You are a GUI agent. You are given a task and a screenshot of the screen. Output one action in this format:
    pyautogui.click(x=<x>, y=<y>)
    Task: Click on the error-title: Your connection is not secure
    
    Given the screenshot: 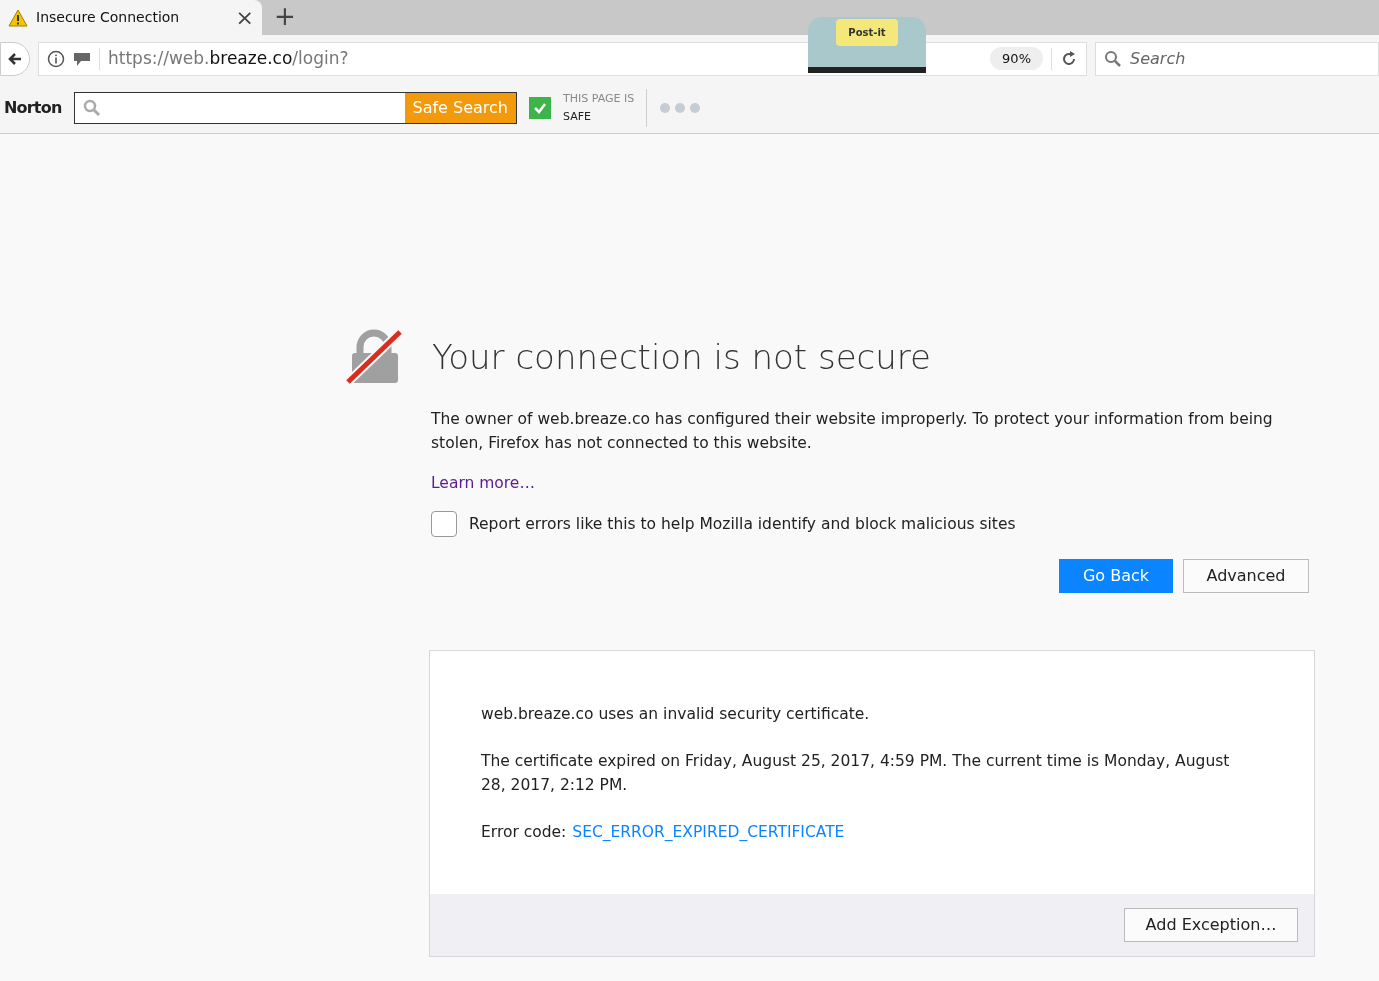 What is the action you would take?
    pyautogui.click(x=681, y=357)
    